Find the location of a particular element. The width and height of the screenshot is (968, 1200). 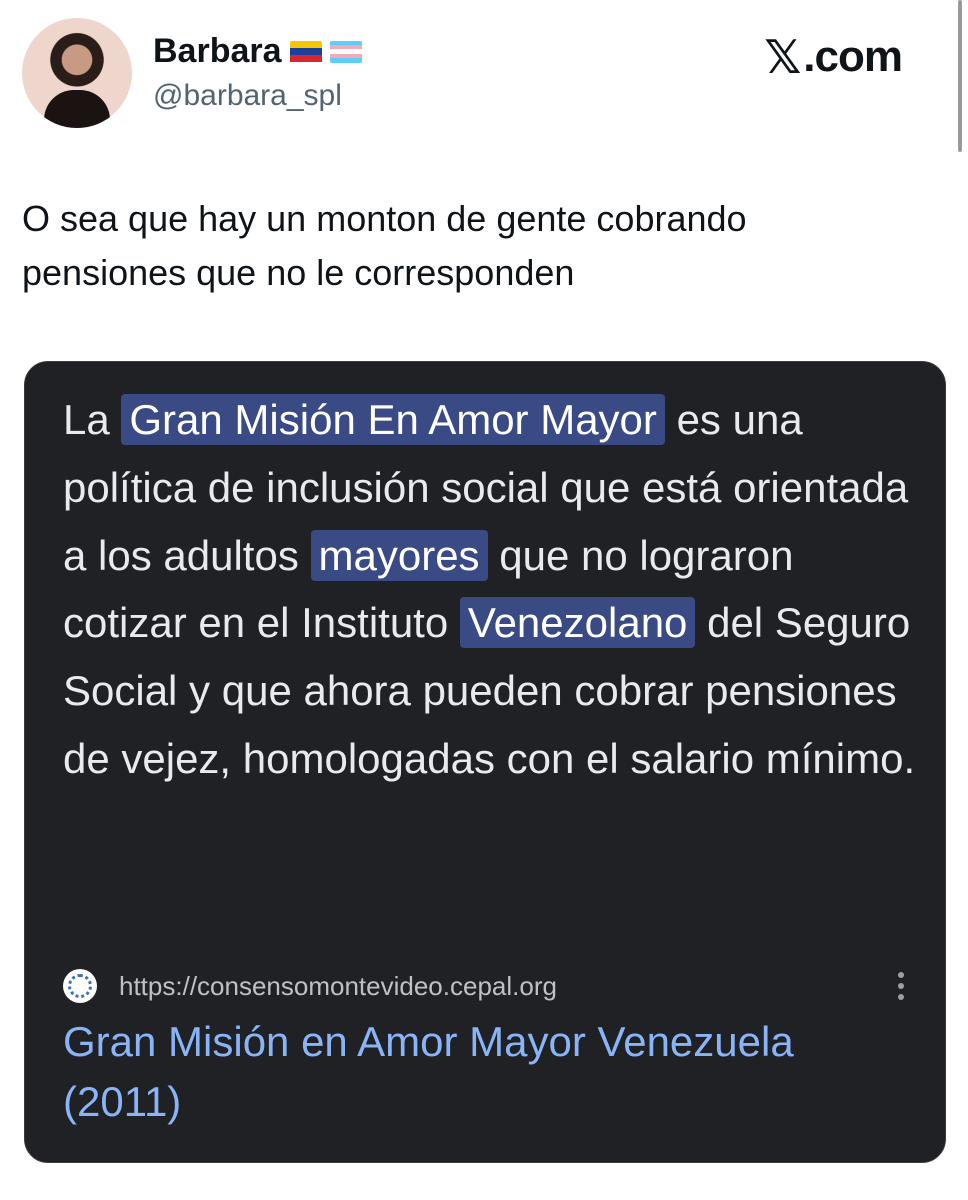

name-row: Barbara is located at coordinates (257, 51).